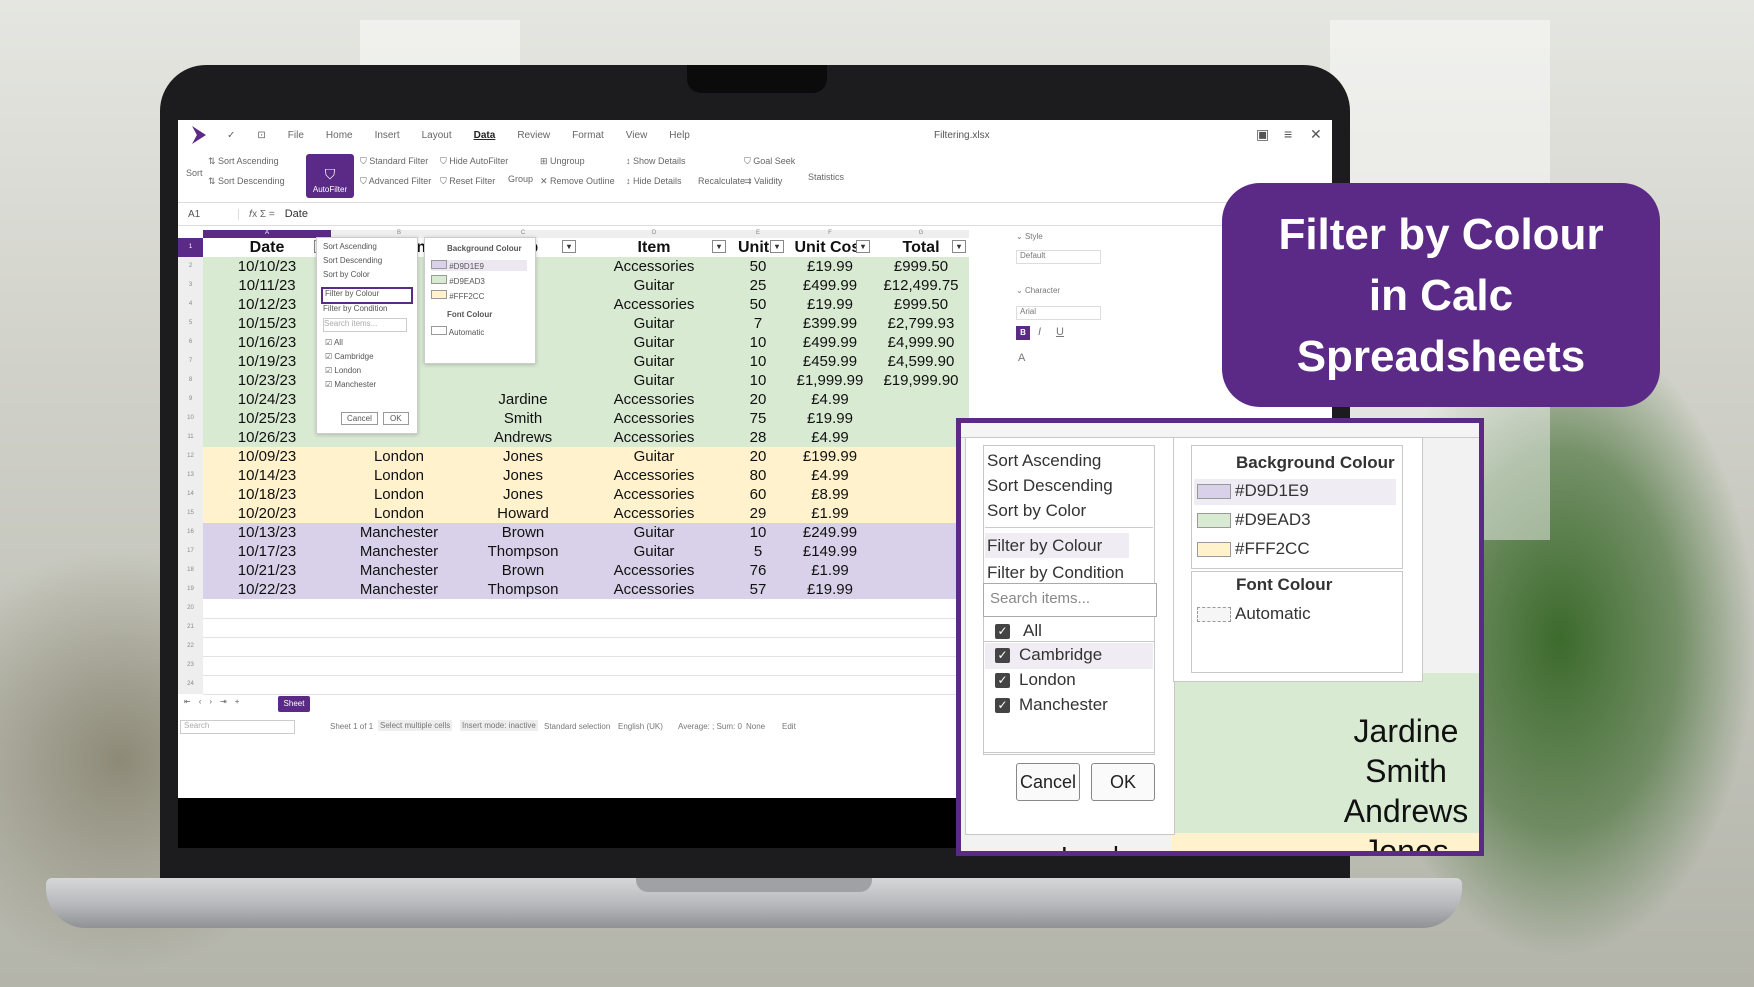 Image resolution: width=1754 pixels, height=987 pixels. I want to click on validity-button: ⇉ Validity, so click(763, 181).